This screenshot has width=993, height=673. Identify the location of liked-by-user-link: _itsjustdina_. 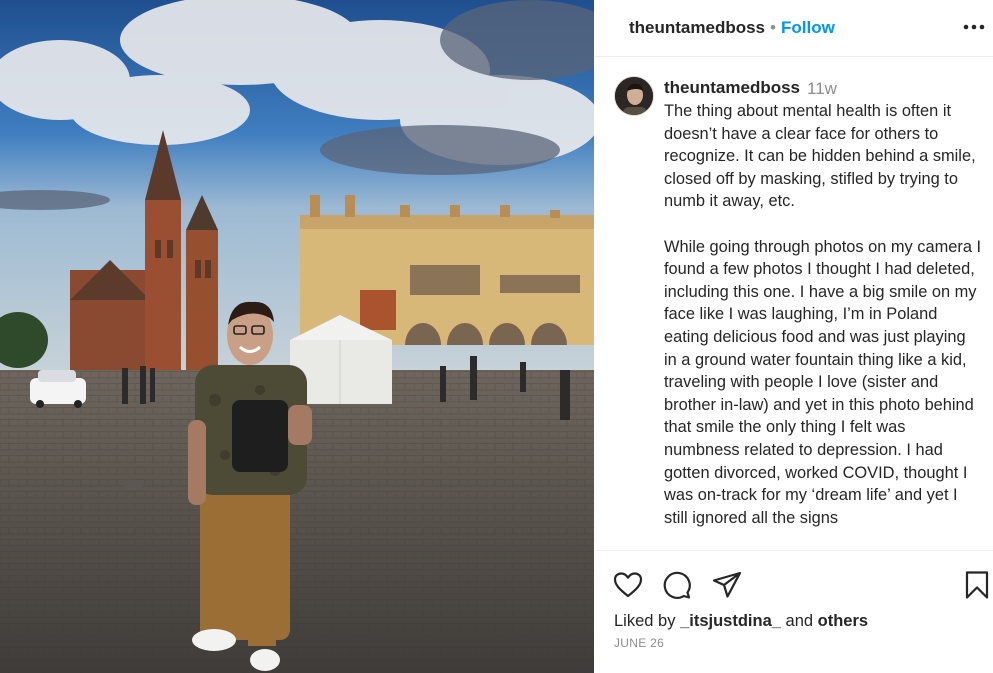
(730, 621).